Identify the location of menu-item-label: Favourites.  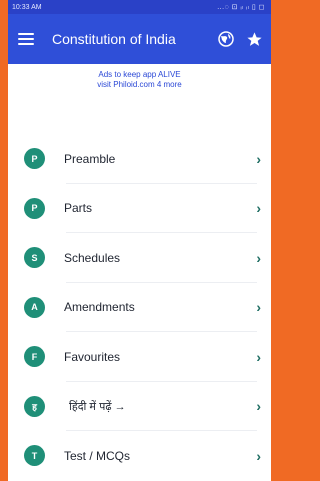
(92, 356).